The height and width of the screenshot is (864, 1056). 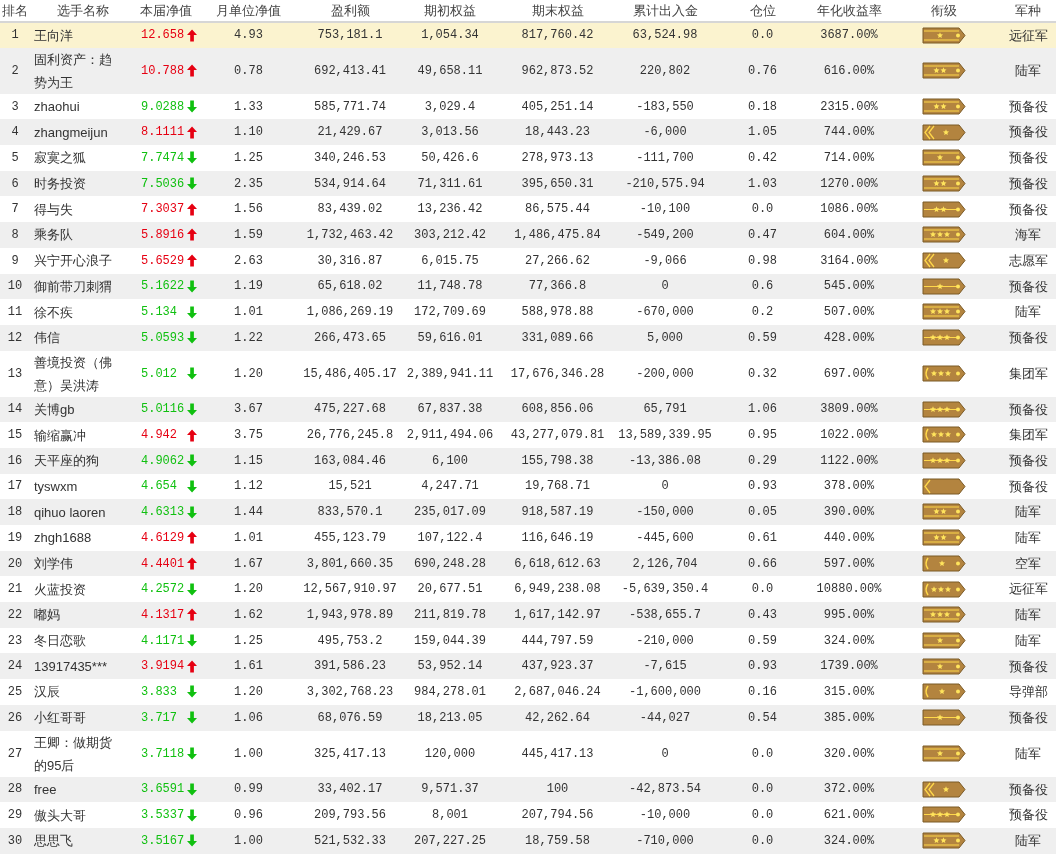 I want to click on table-cell: 27,266.62, so click(x=557, y=260).